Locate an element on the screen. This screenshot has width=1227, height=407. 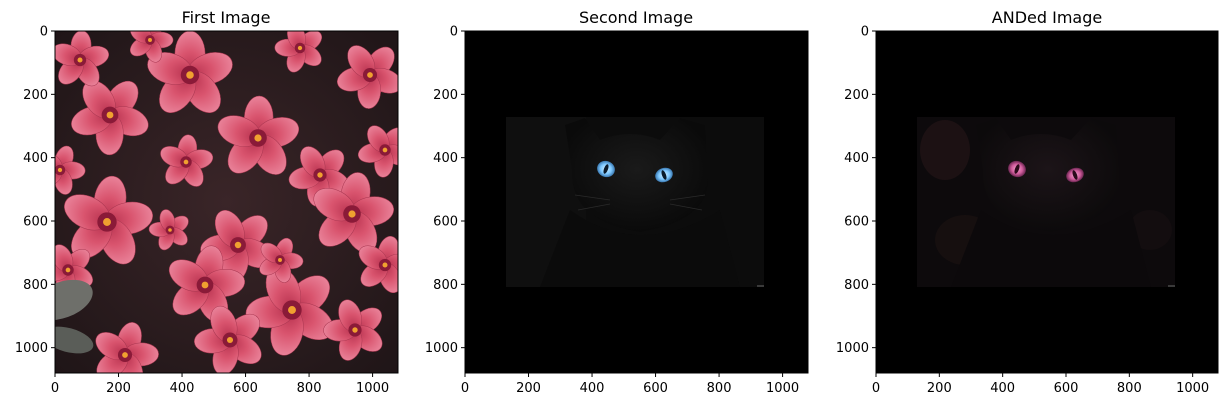
title-first-image: First Image is located at coordinates (226, 17).